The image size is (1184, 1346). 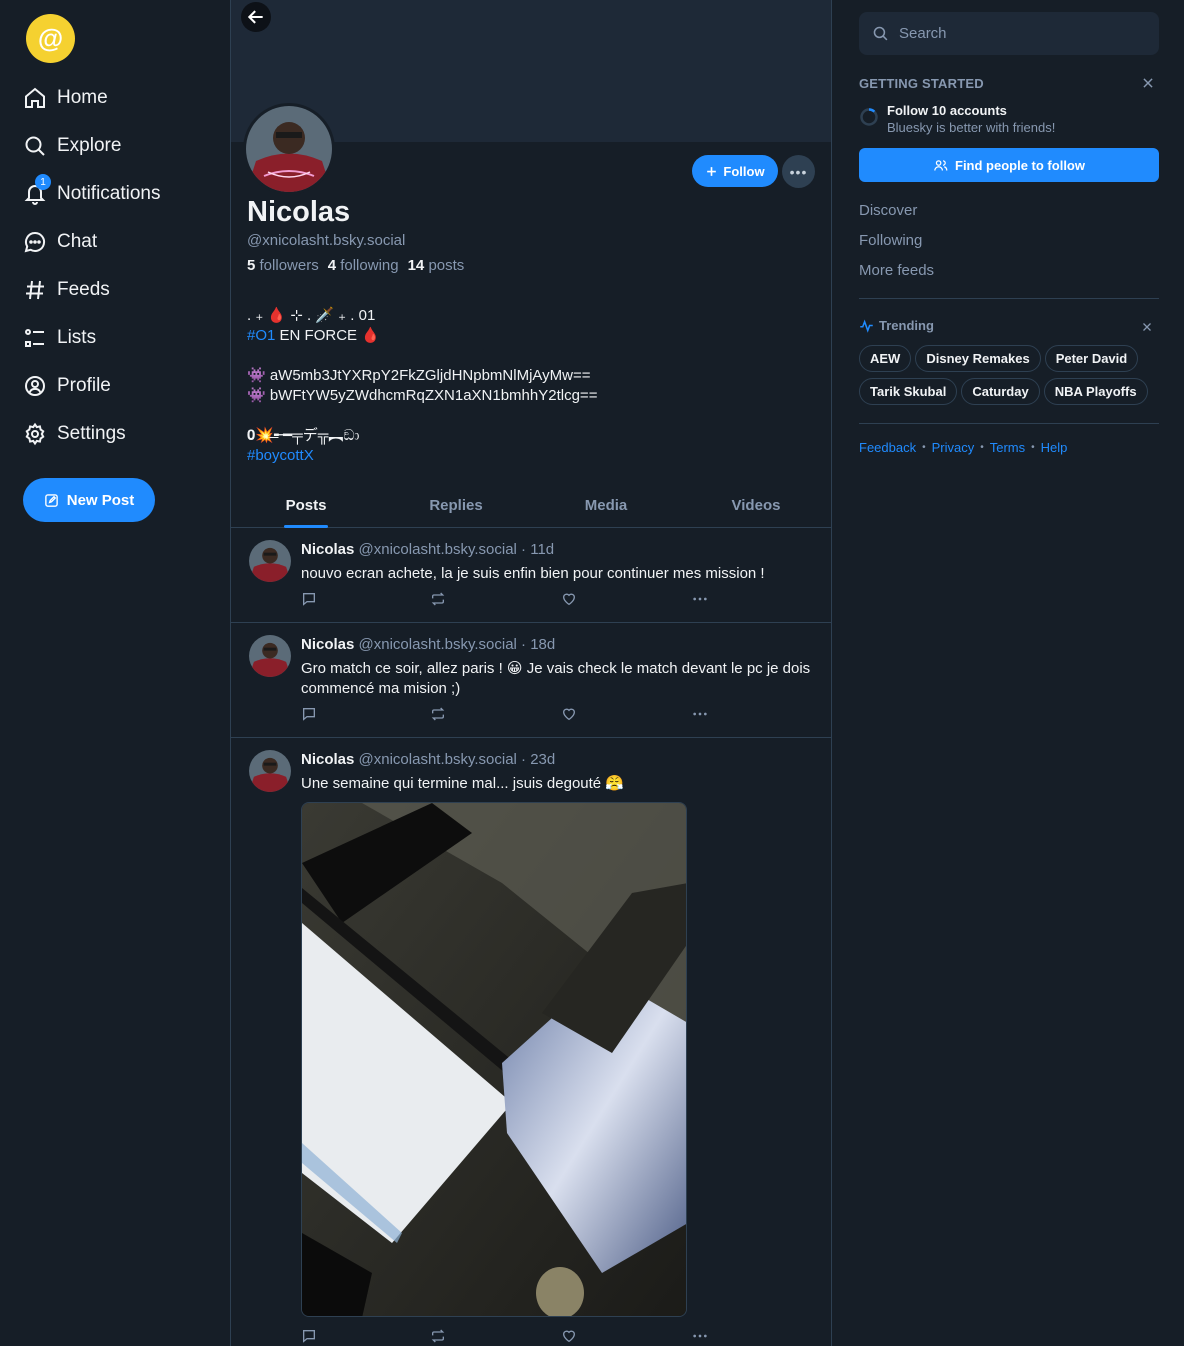 I want to click on nav-notifications: 1 Notifications, so click(x=92, y=194).